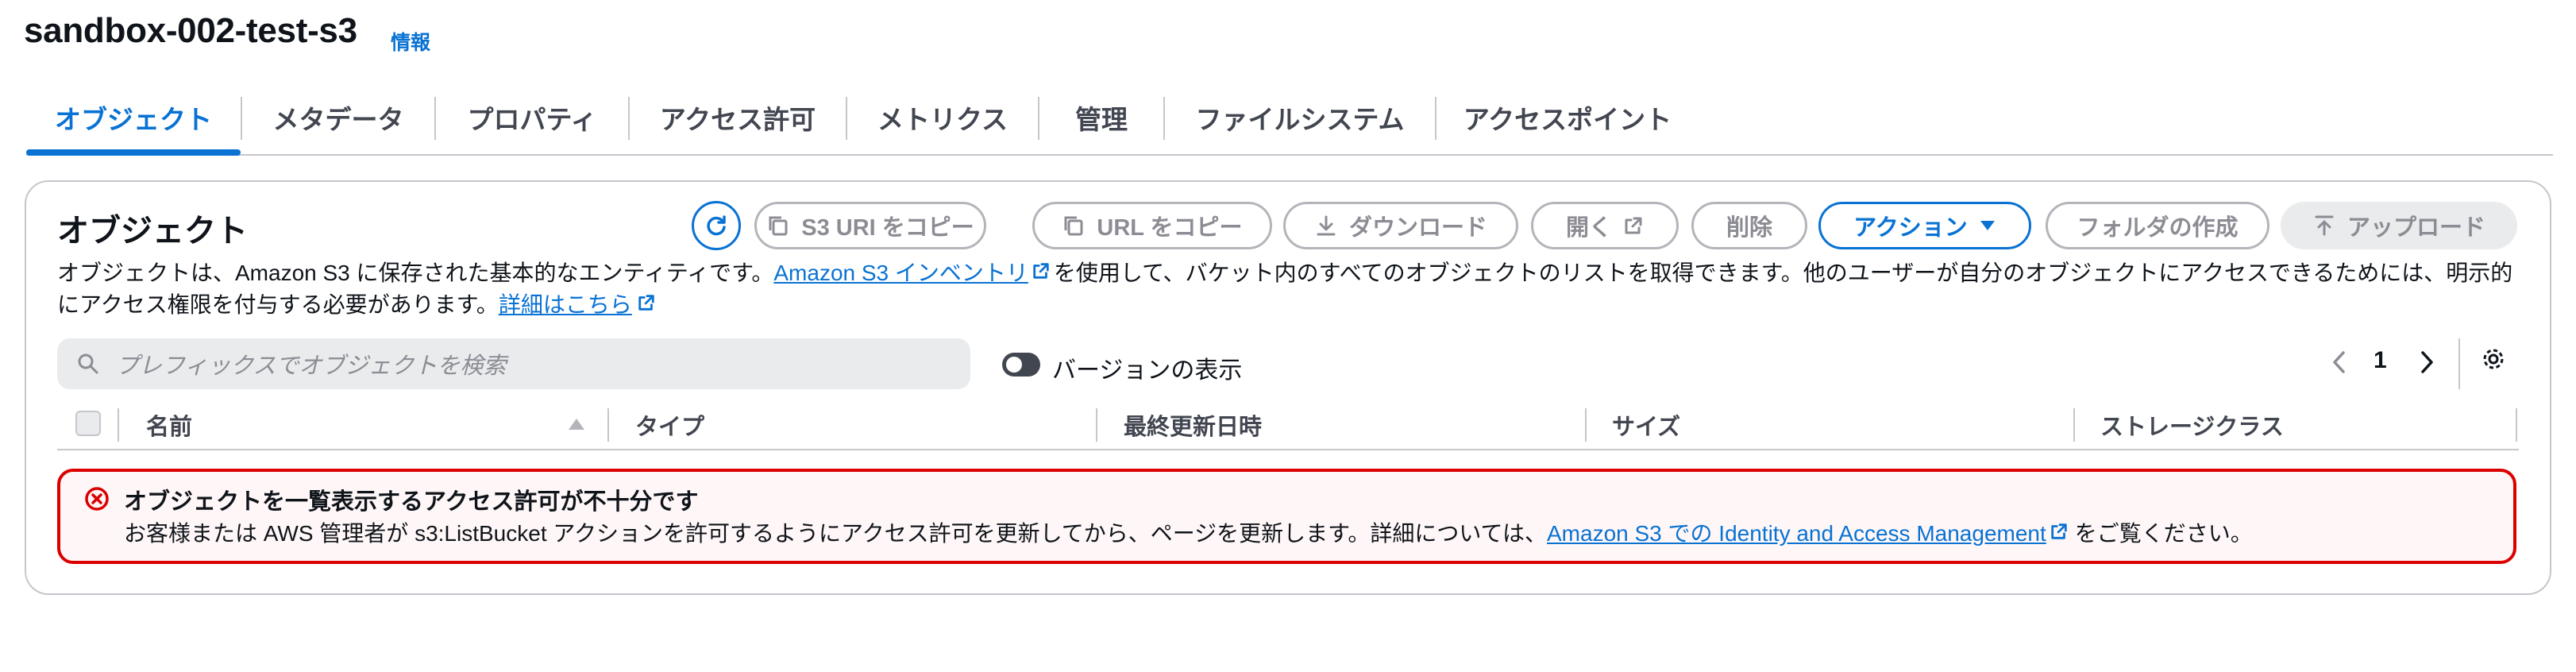 The image size is (2576, 672). I want to click on refresh-icon, so click(716, 225).